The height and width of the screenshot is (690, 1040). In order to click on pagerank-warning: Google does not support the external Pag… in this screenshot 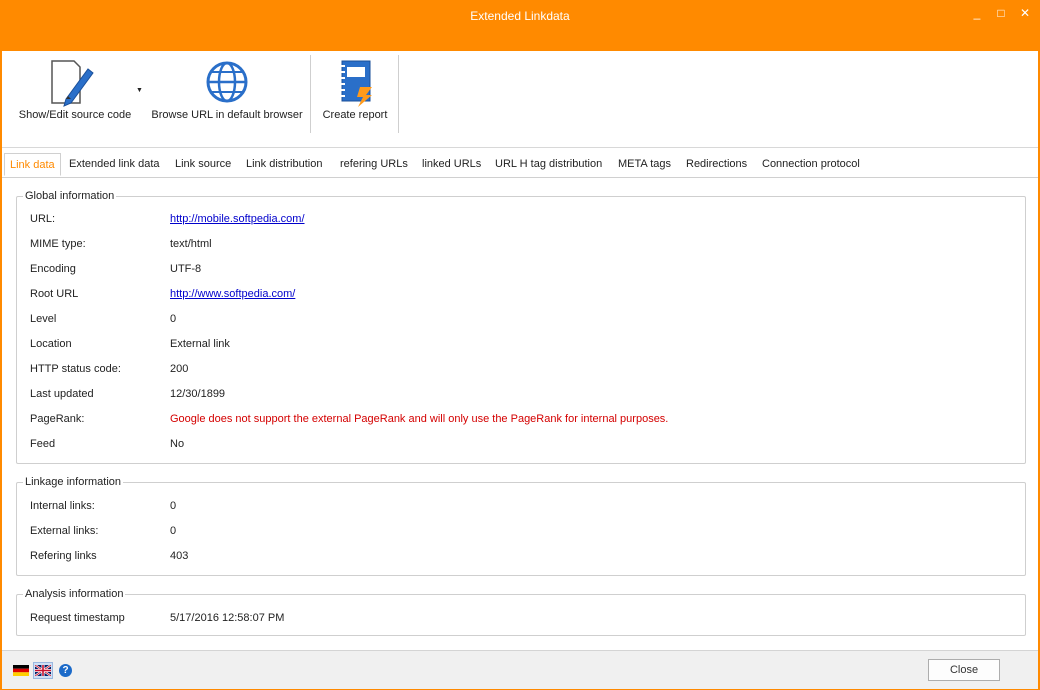, I will do `click(419, 419)`.